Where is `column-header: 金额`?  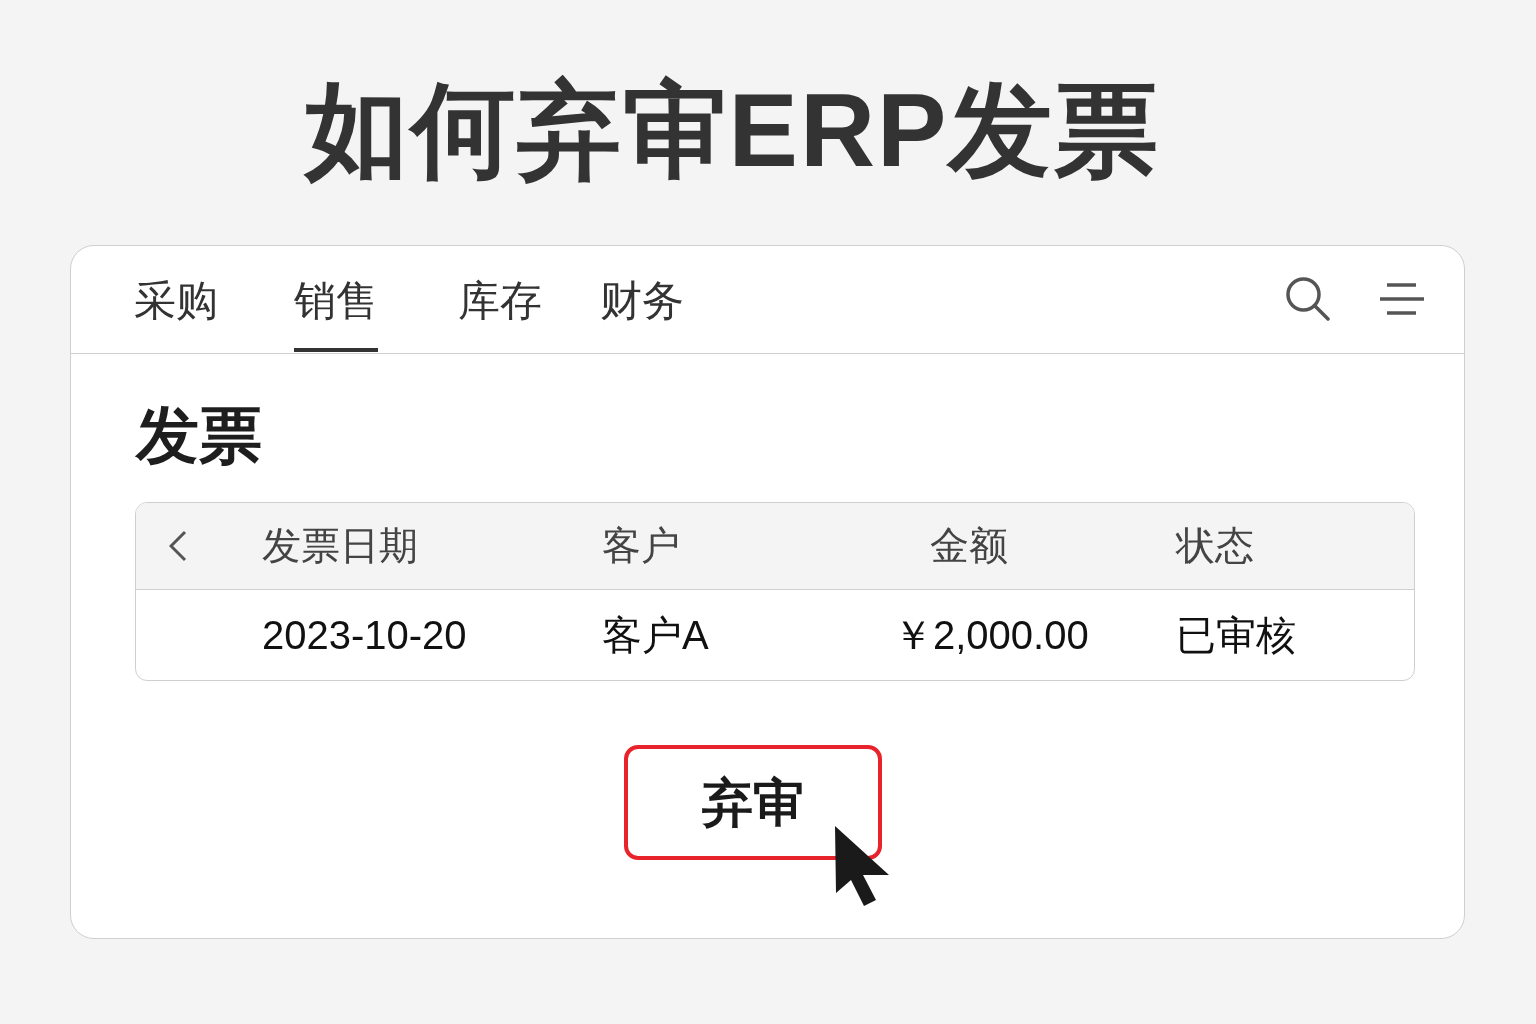 column-header: 金额 is located at coordinates (969, 546).